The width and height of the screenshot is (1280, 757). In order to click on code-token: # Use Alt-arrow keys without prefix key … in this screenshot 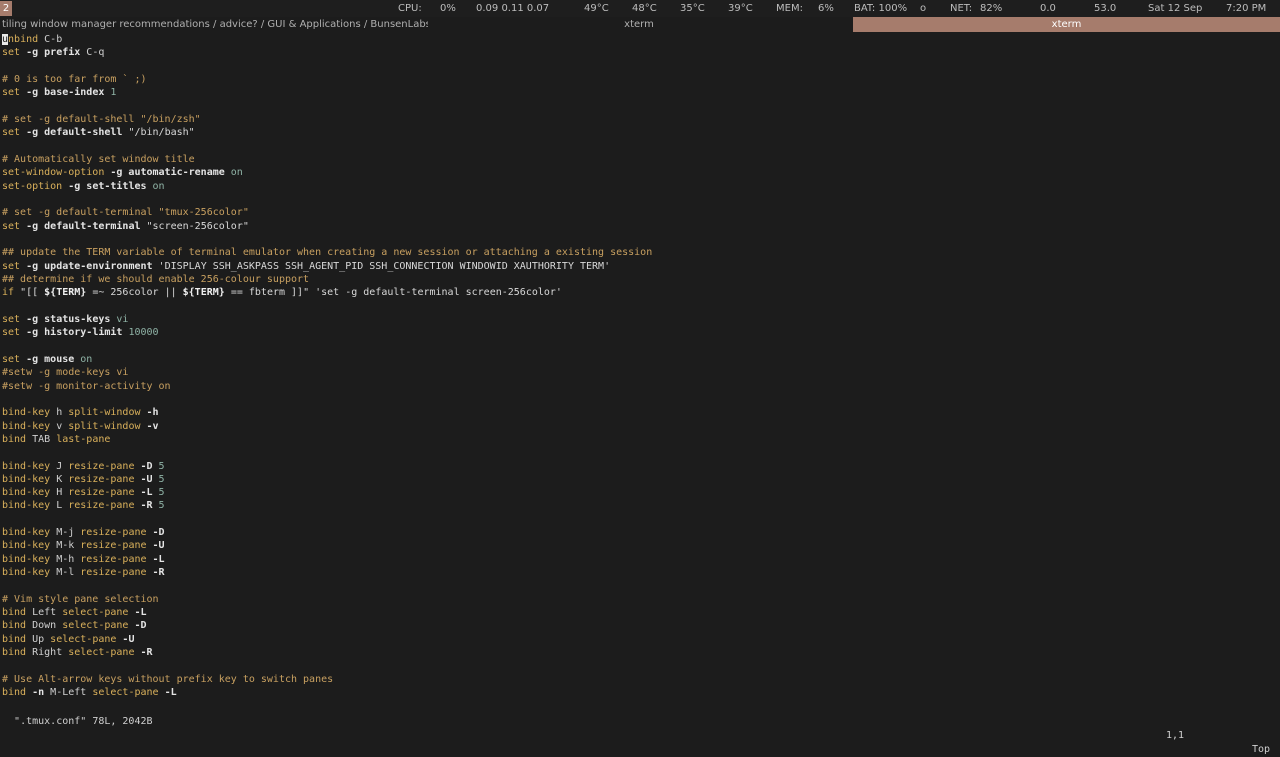, I will do `click(168, 679)`.